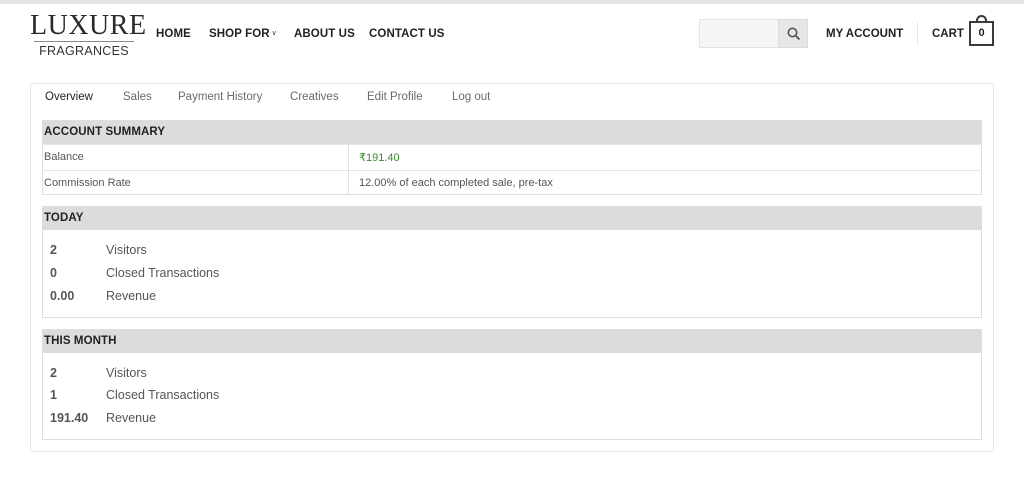  Describe the element at coordinates (512, 2) in the screenshot. I see `top-border` at that location.